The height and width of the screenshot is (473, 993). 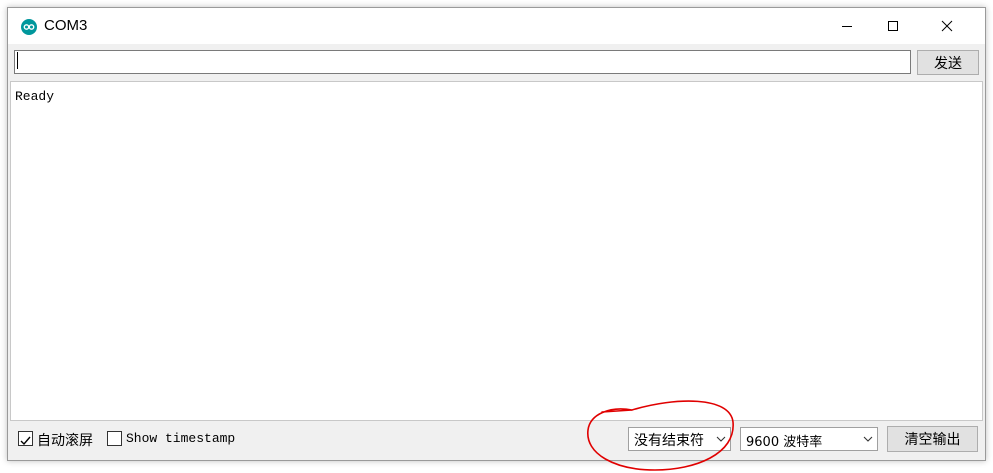 What do you see at coordinates (932, 439) in the screenshot?
I see `clear-output-button: 清空输出` at bounding box center [932, 439].